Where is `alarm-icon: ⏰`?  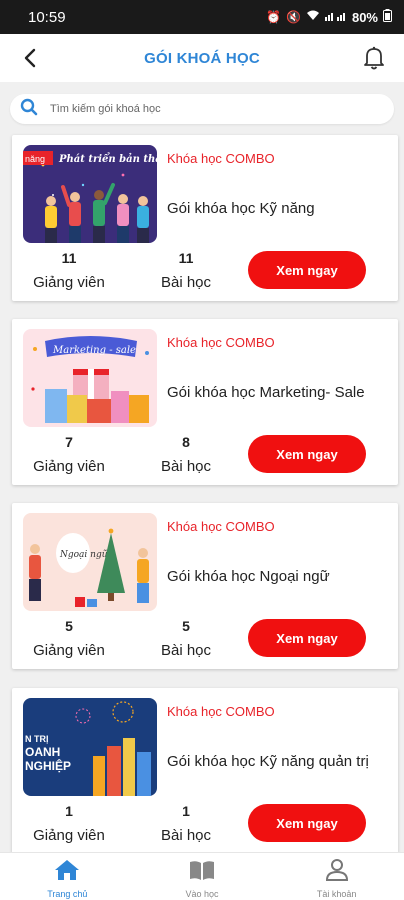
alarm-icon: ⏰ is located at coordinates (274, 17).